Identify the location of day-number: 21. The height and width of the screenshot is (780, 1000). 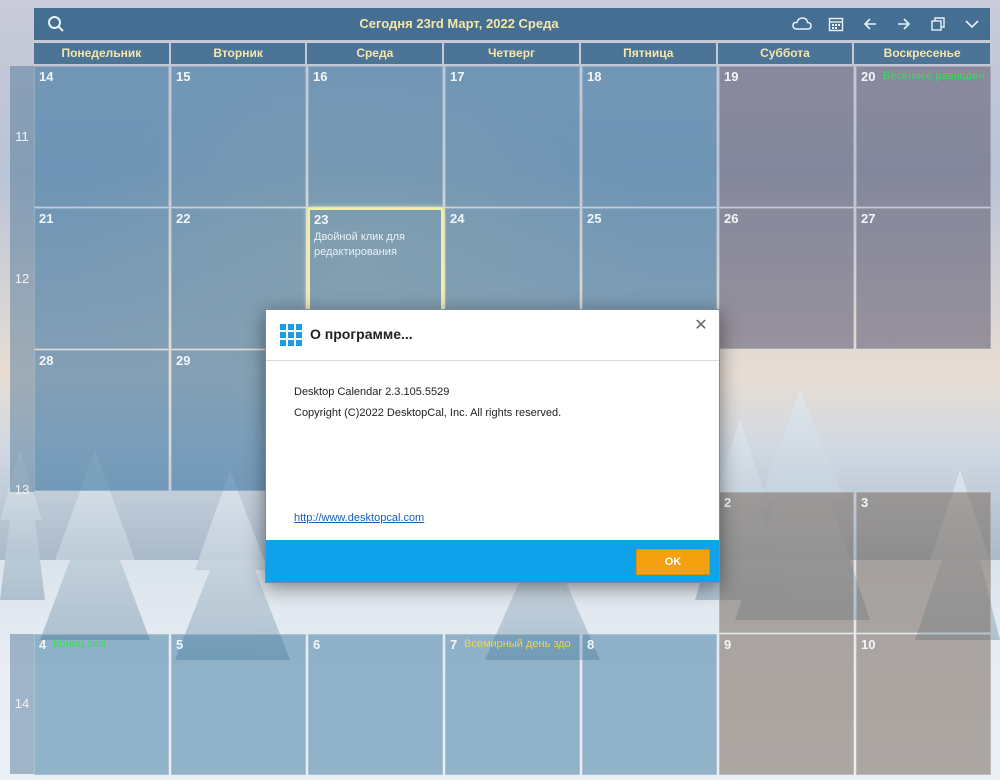
(46, 218).